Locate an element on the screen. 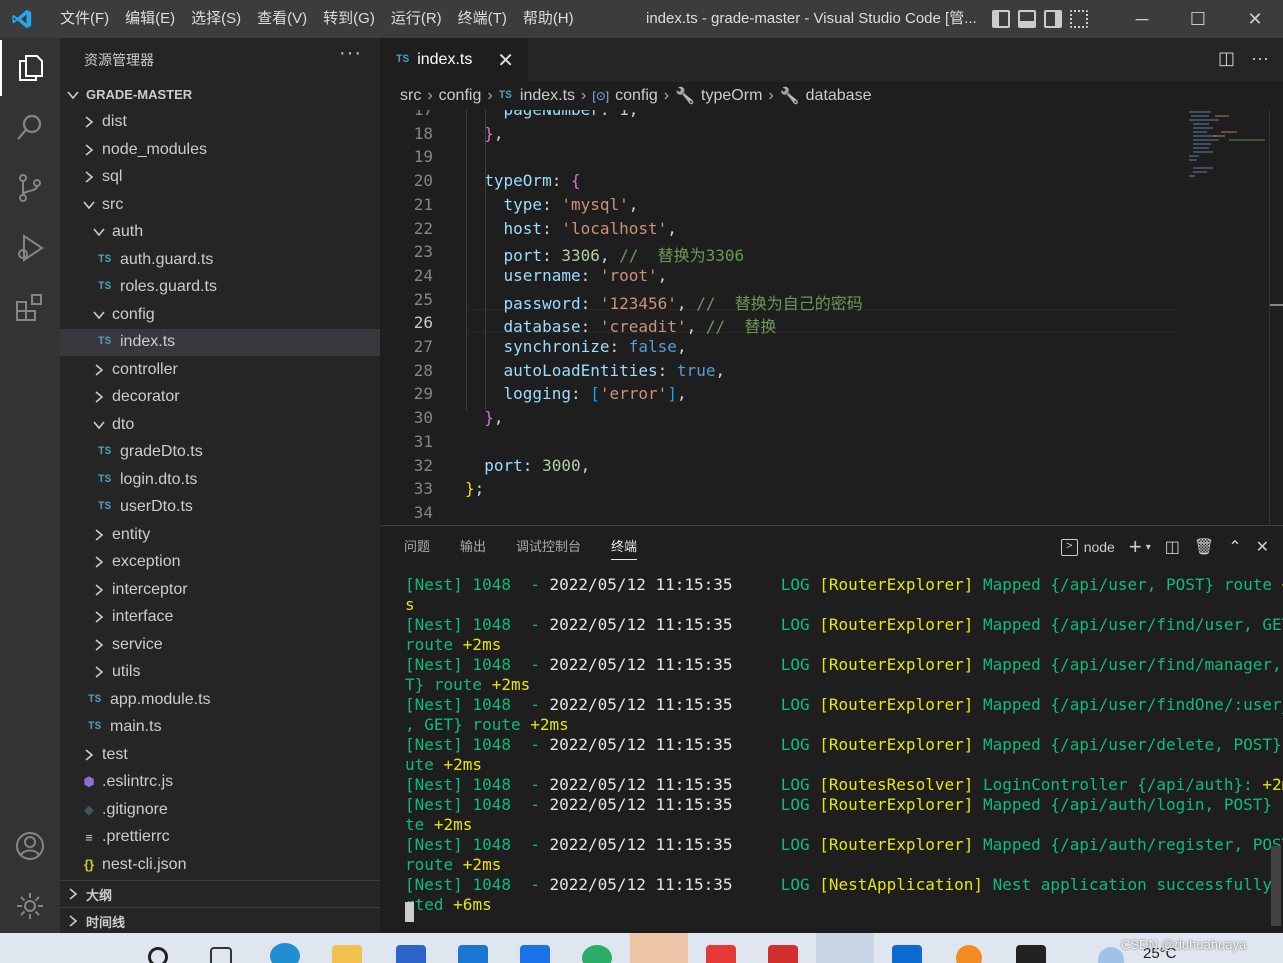 The height and width of the screenshot is (963, 1283). workspace-root: GRADE-MASTER is located at coordinates (220, 95).